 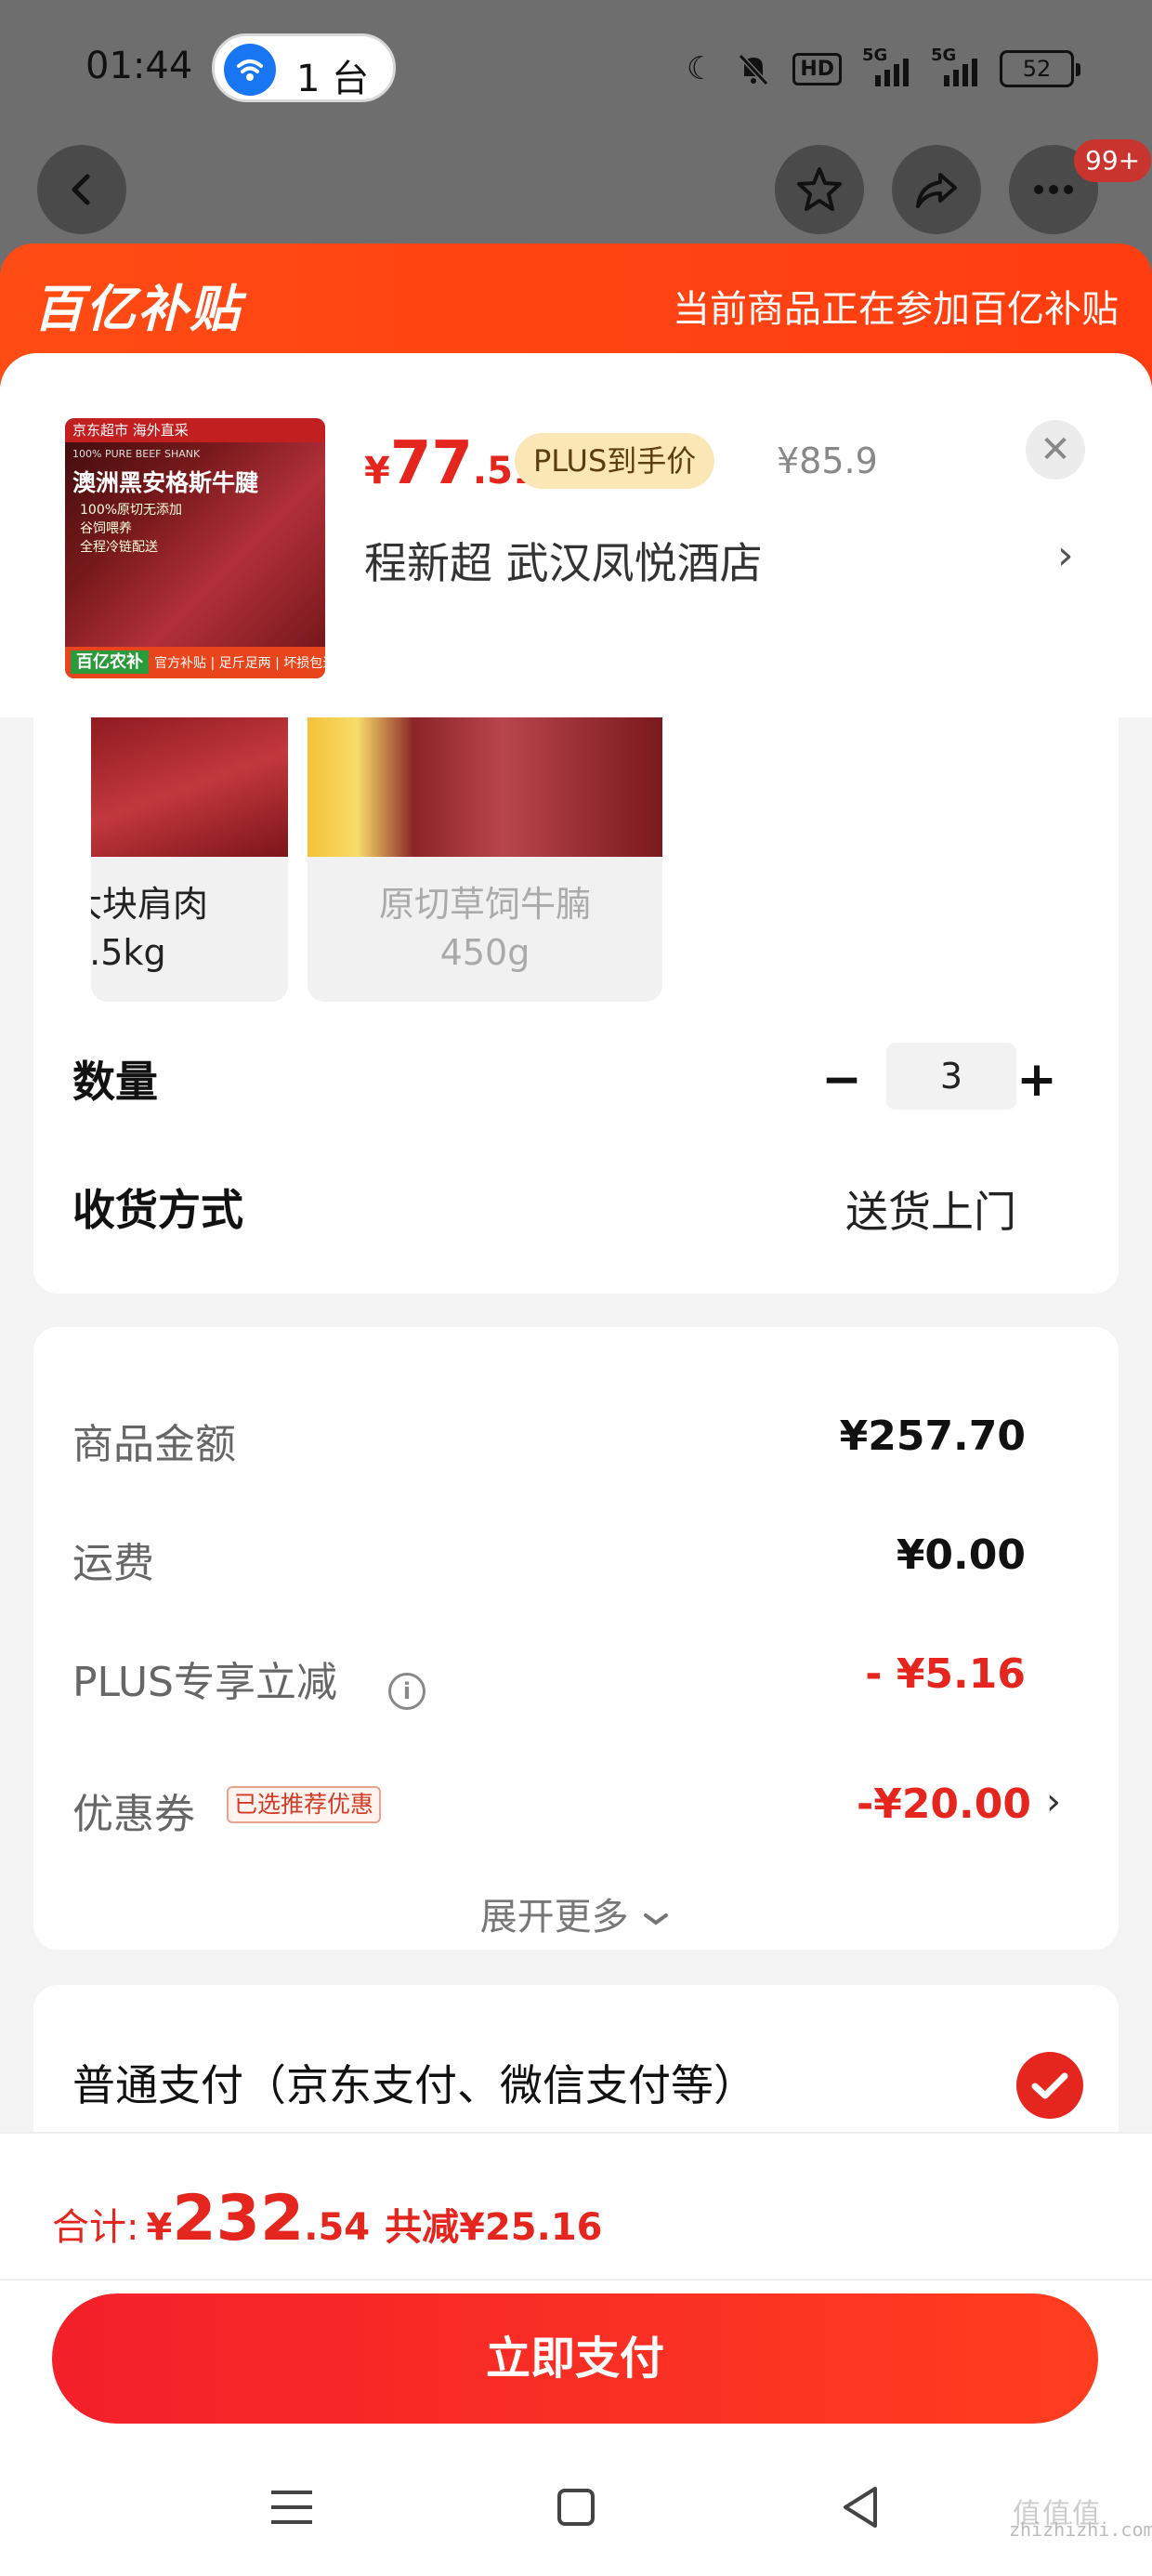 I want to click on payment-method-card: 普通支付（京东支付、微信支付等）, so click(x=576, y=2068).